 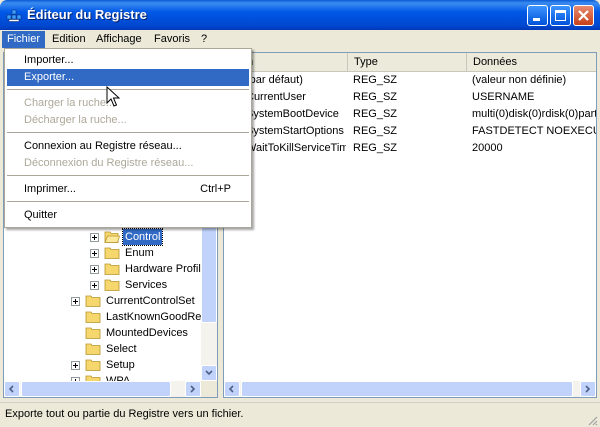 I want to click on tree-node-label: Select, so click(x=121, y=349).